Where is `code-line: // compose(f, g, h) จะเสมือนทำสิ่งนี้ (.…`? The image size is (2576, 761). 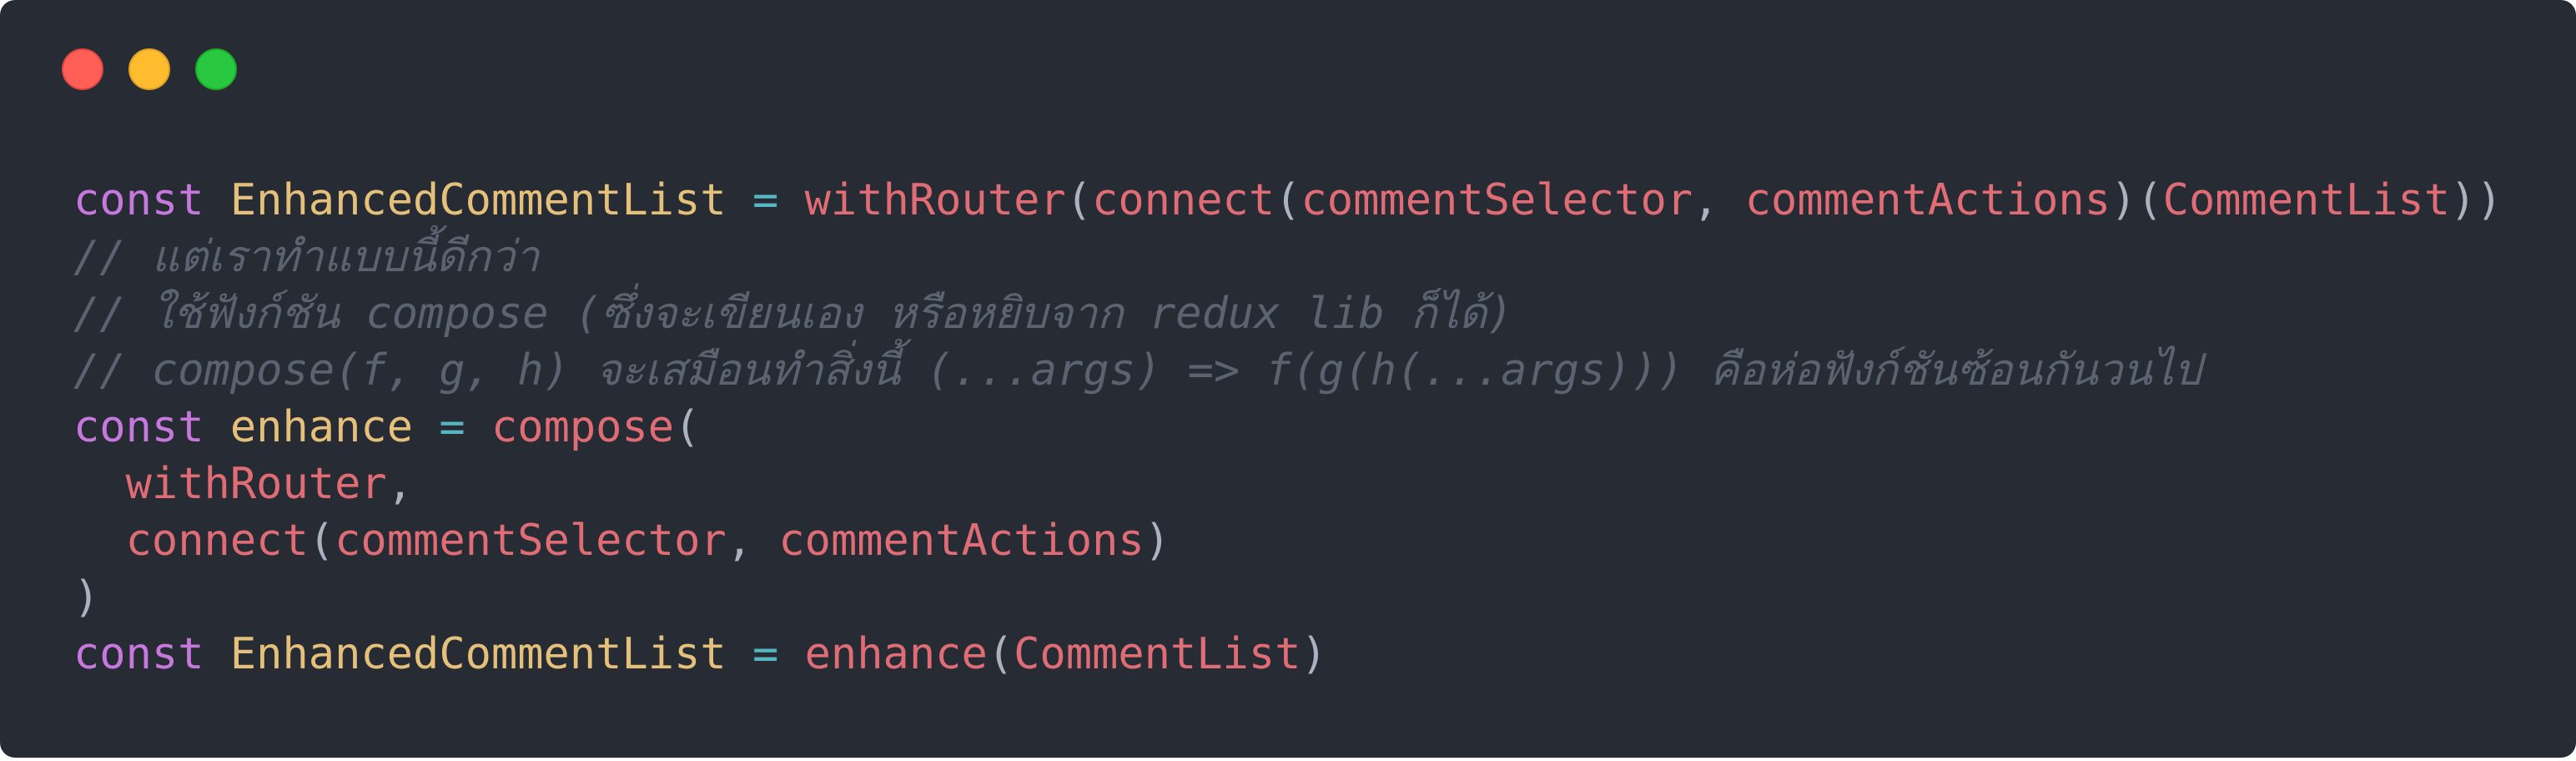
code-line: // compose(f, g, h) จะเสมือนทำสิ่งนี้ (.… is located at coordinates (1288, 370).